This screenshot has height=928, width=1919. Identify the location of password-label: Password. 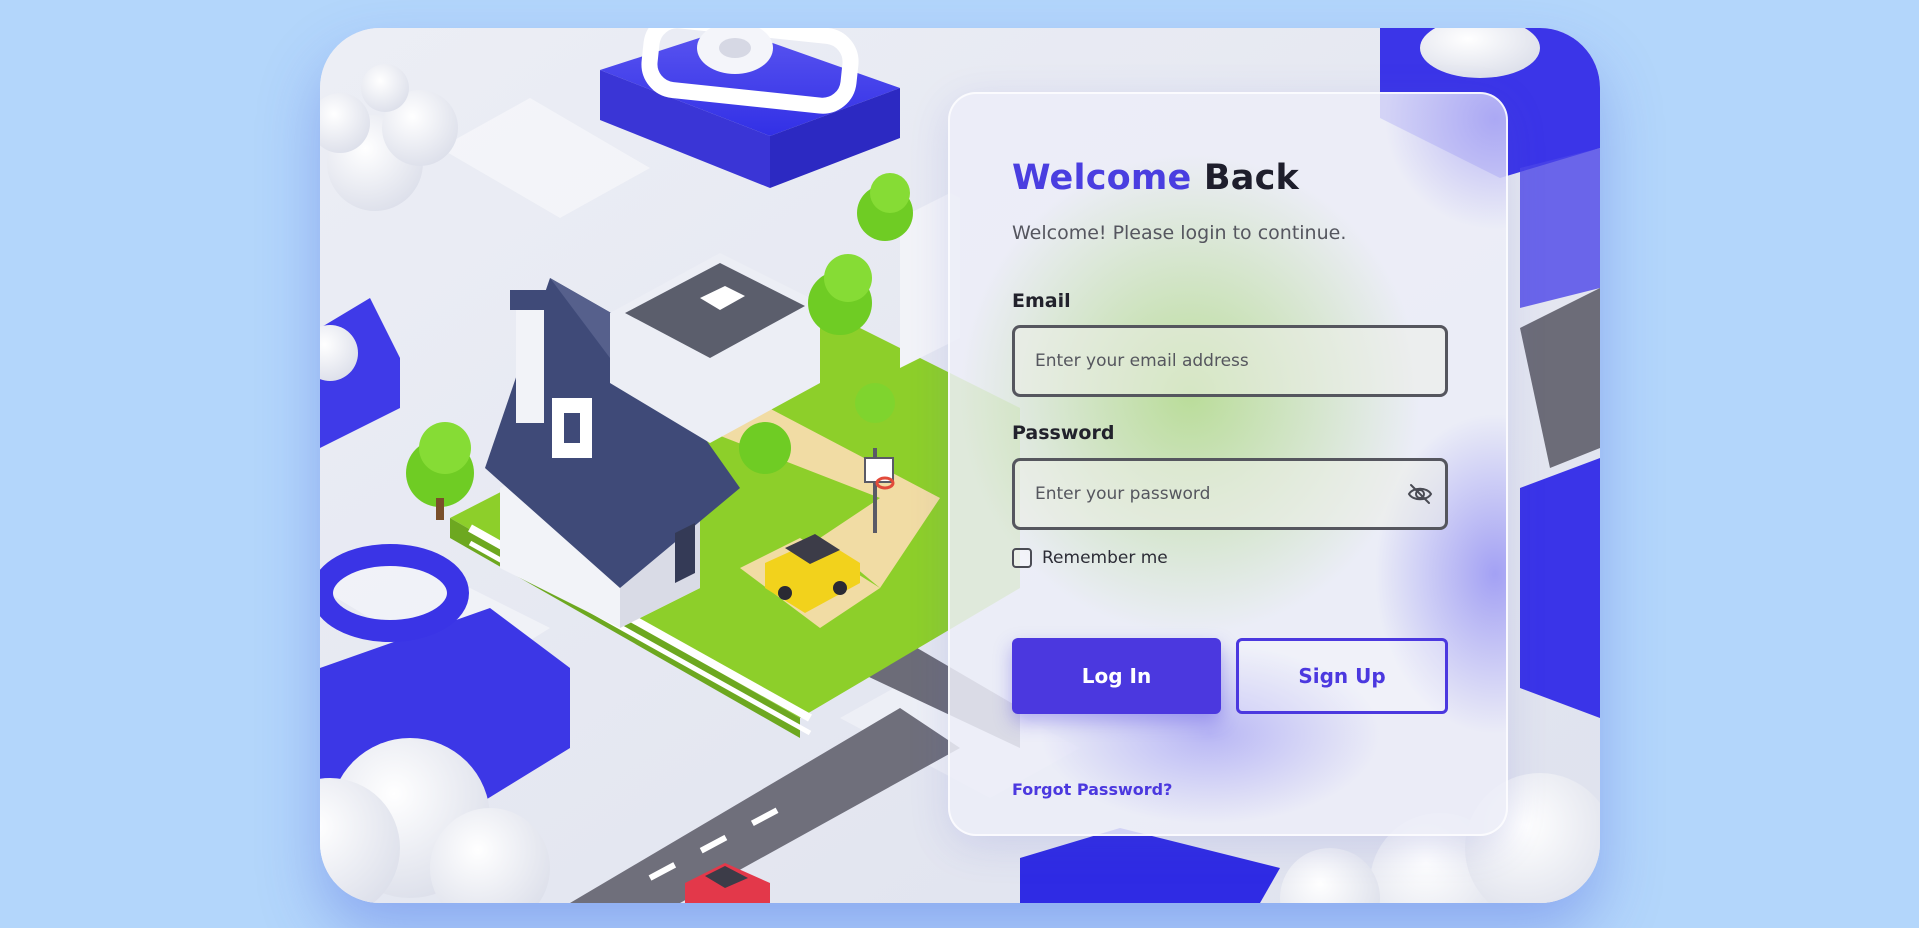
(1063, 433).